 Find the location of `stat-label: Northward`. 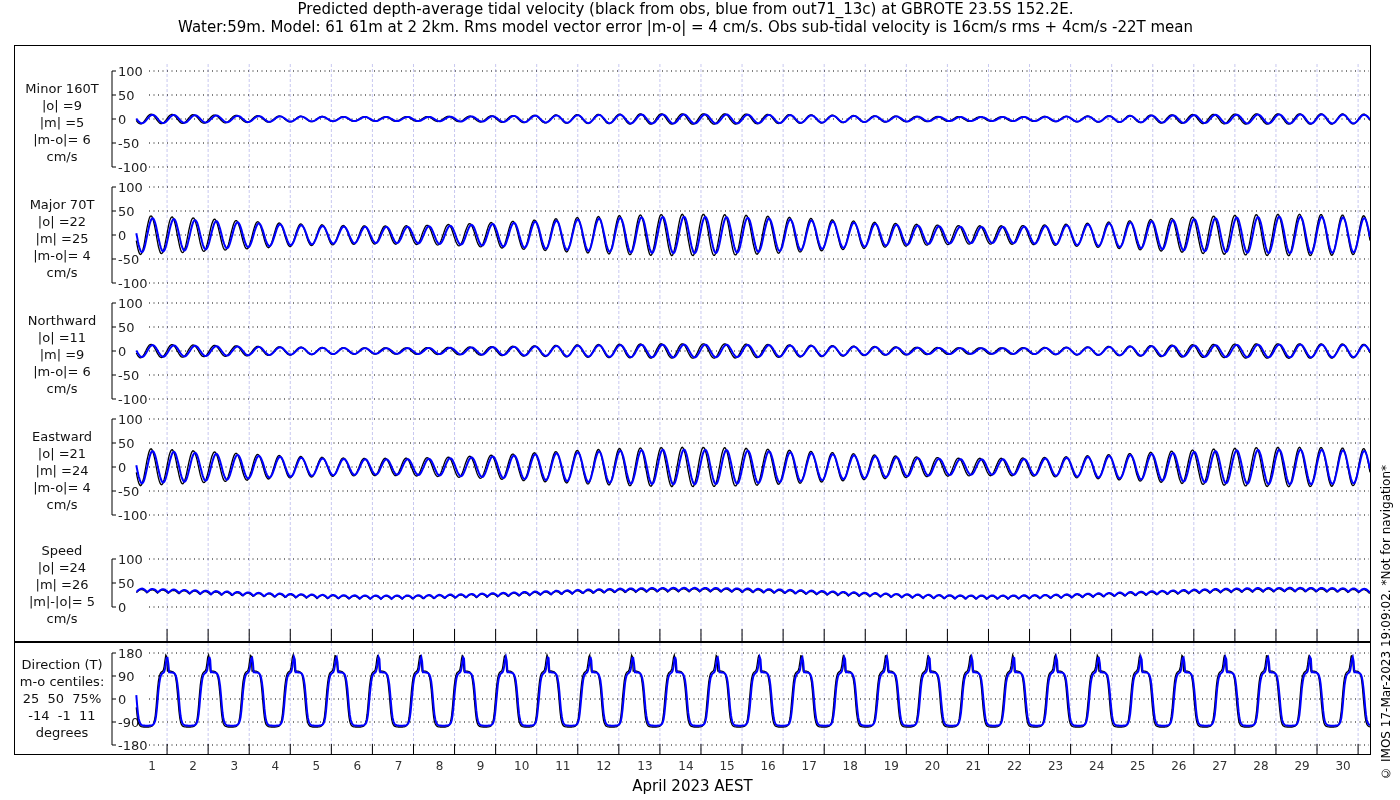

stat-label: Northward is located at coordinates (62, 320).